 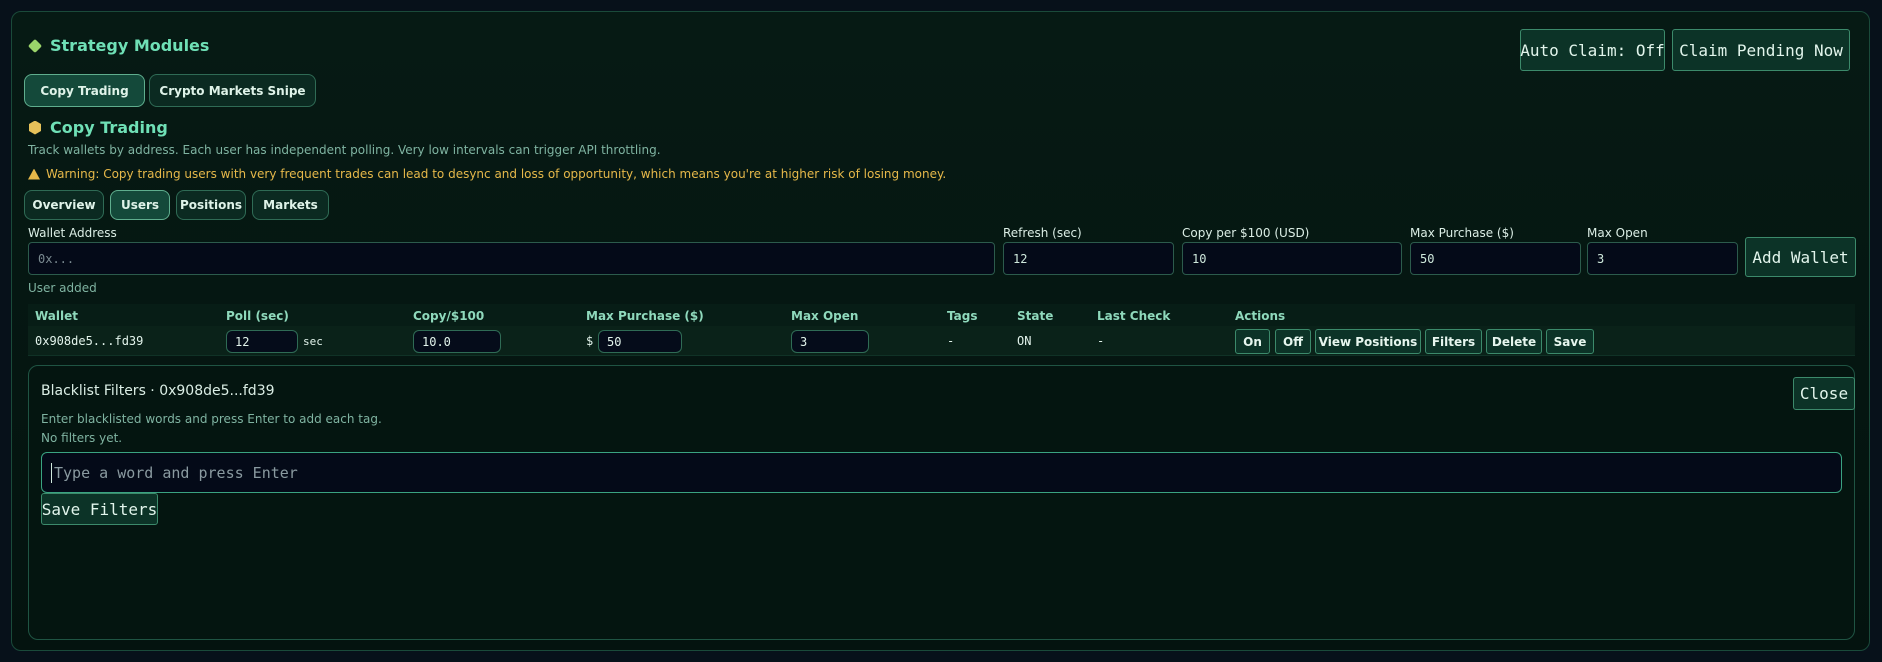 I want to click on max-purchase-label: Max Purchase ($), so click(x=1462, y=233).